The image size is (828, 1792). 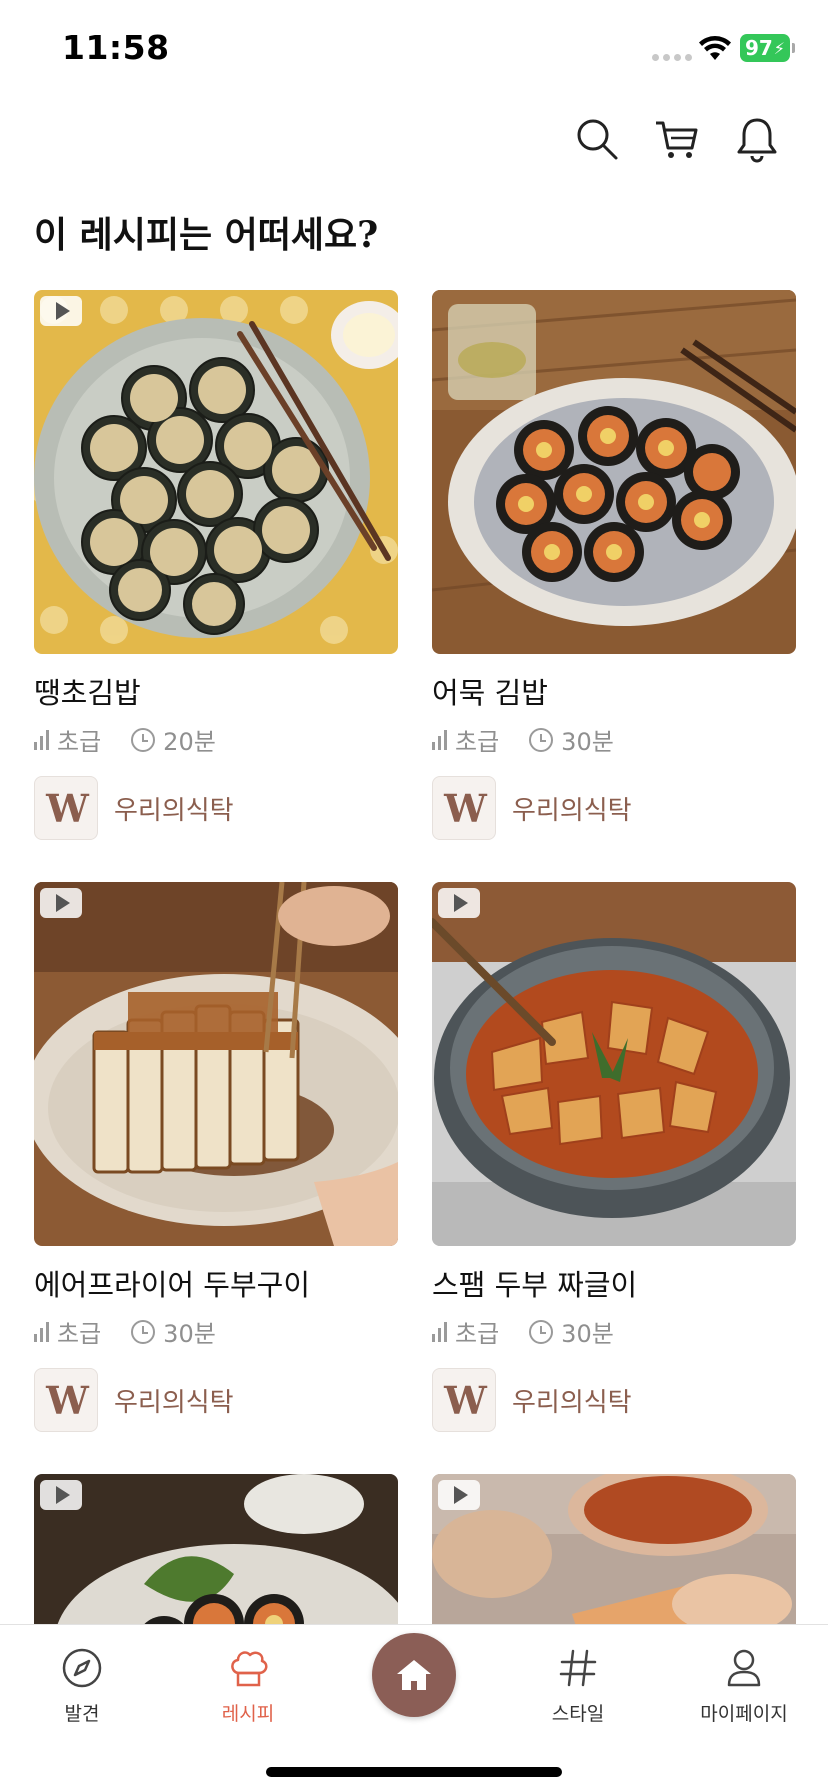 I want to click on bottom-tab-bar: 발견 레시피 스타일 마이페이지, so click(x=414, y=1708).